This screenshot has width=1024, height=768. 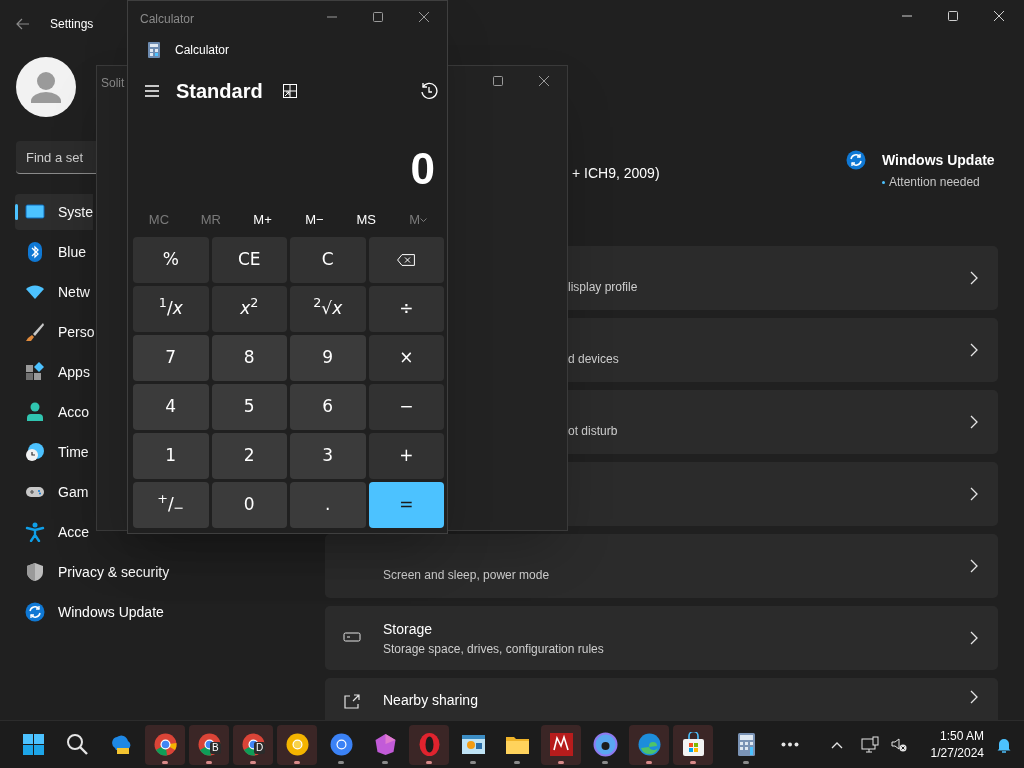 I want to click on calculator-key: 8, so click(x=249, y=358).